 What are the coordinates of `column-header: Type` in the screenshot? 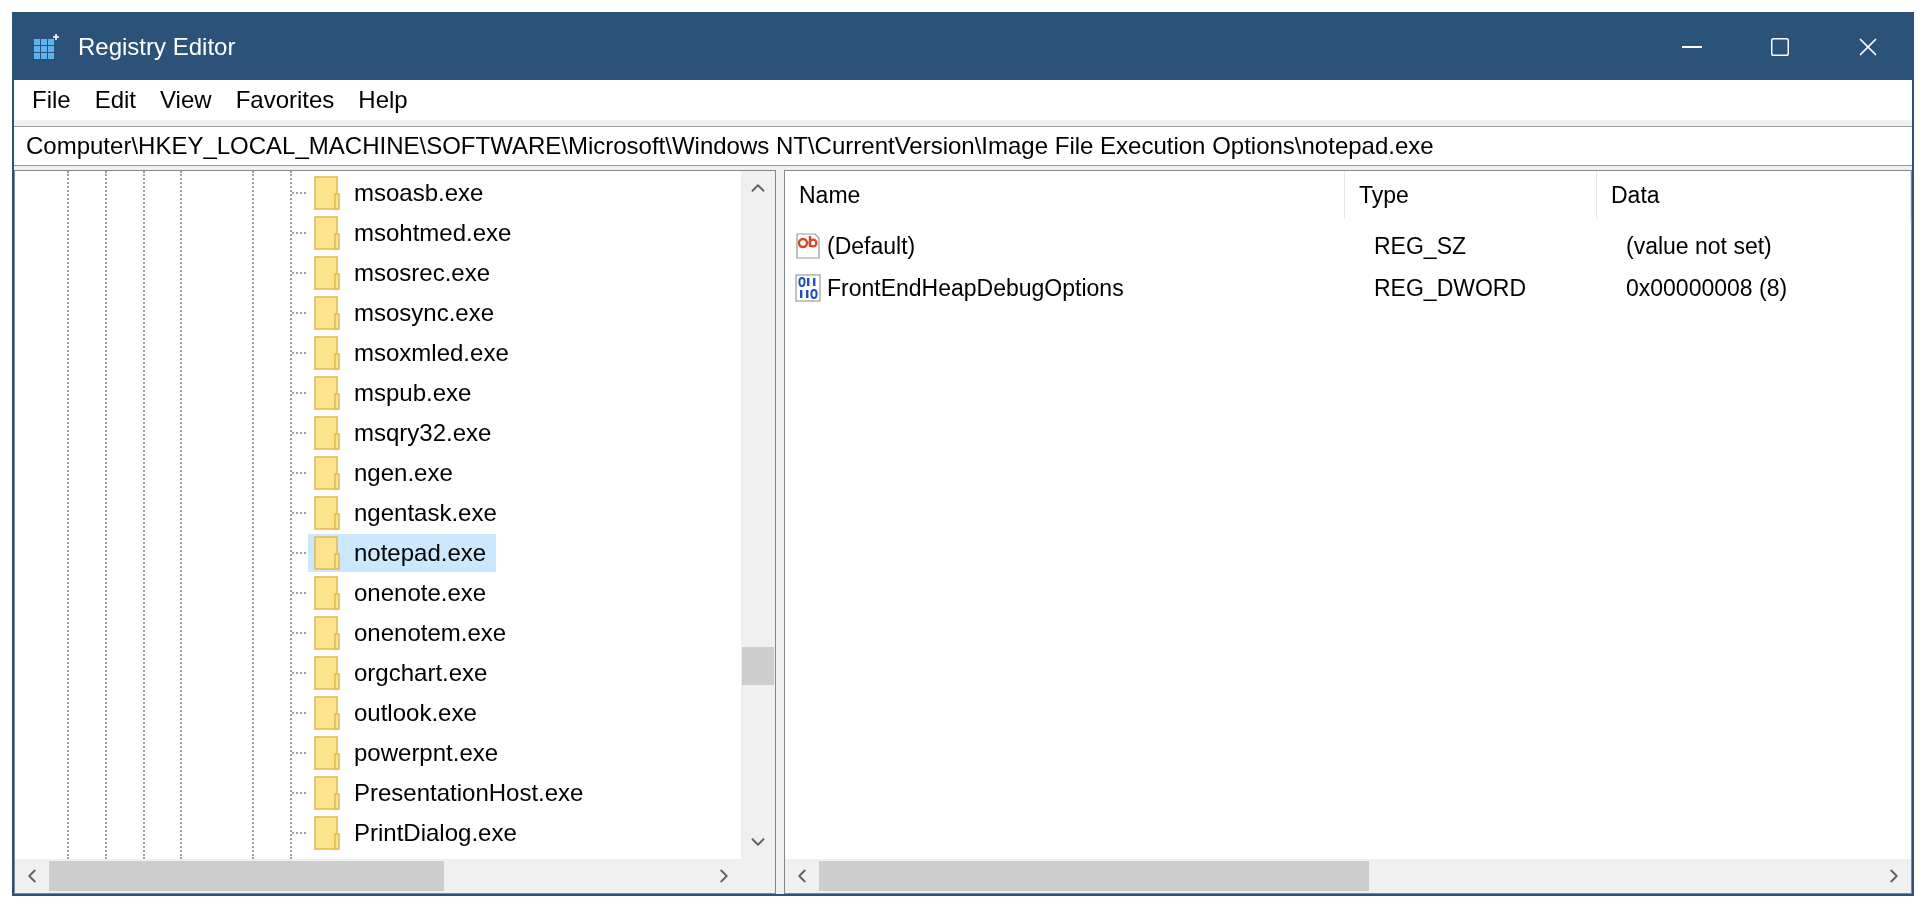 It's located at (1471, 195).